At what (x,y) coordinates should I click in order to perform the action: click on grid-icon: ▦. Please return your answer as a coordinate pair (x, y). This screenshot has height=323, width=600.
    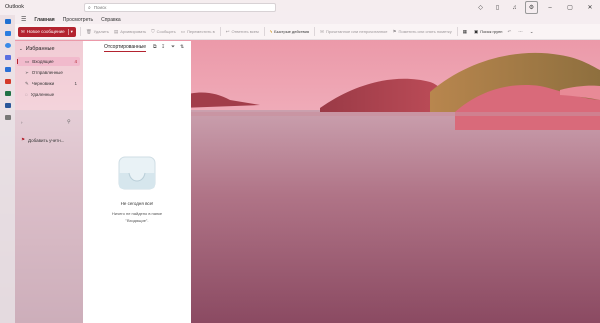
    Looking at the image, I should click on (464, 31).